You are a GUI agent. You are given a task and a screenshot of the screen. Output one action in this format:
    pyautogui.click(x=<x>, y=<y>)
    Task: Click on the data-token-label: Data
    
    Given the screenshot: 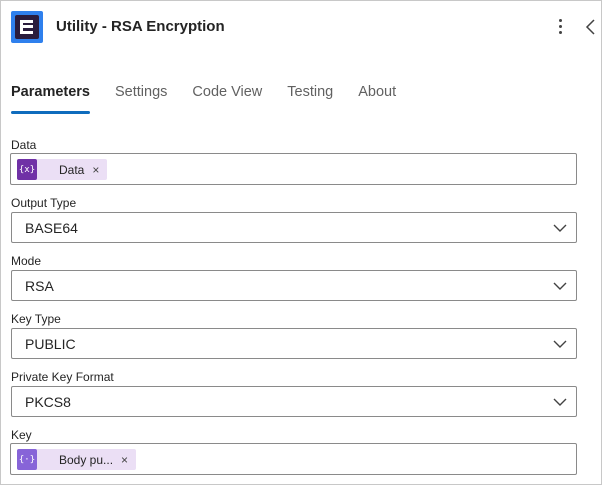 What is the action you would take?
    pyautogui.click(x=72, y=169)
    